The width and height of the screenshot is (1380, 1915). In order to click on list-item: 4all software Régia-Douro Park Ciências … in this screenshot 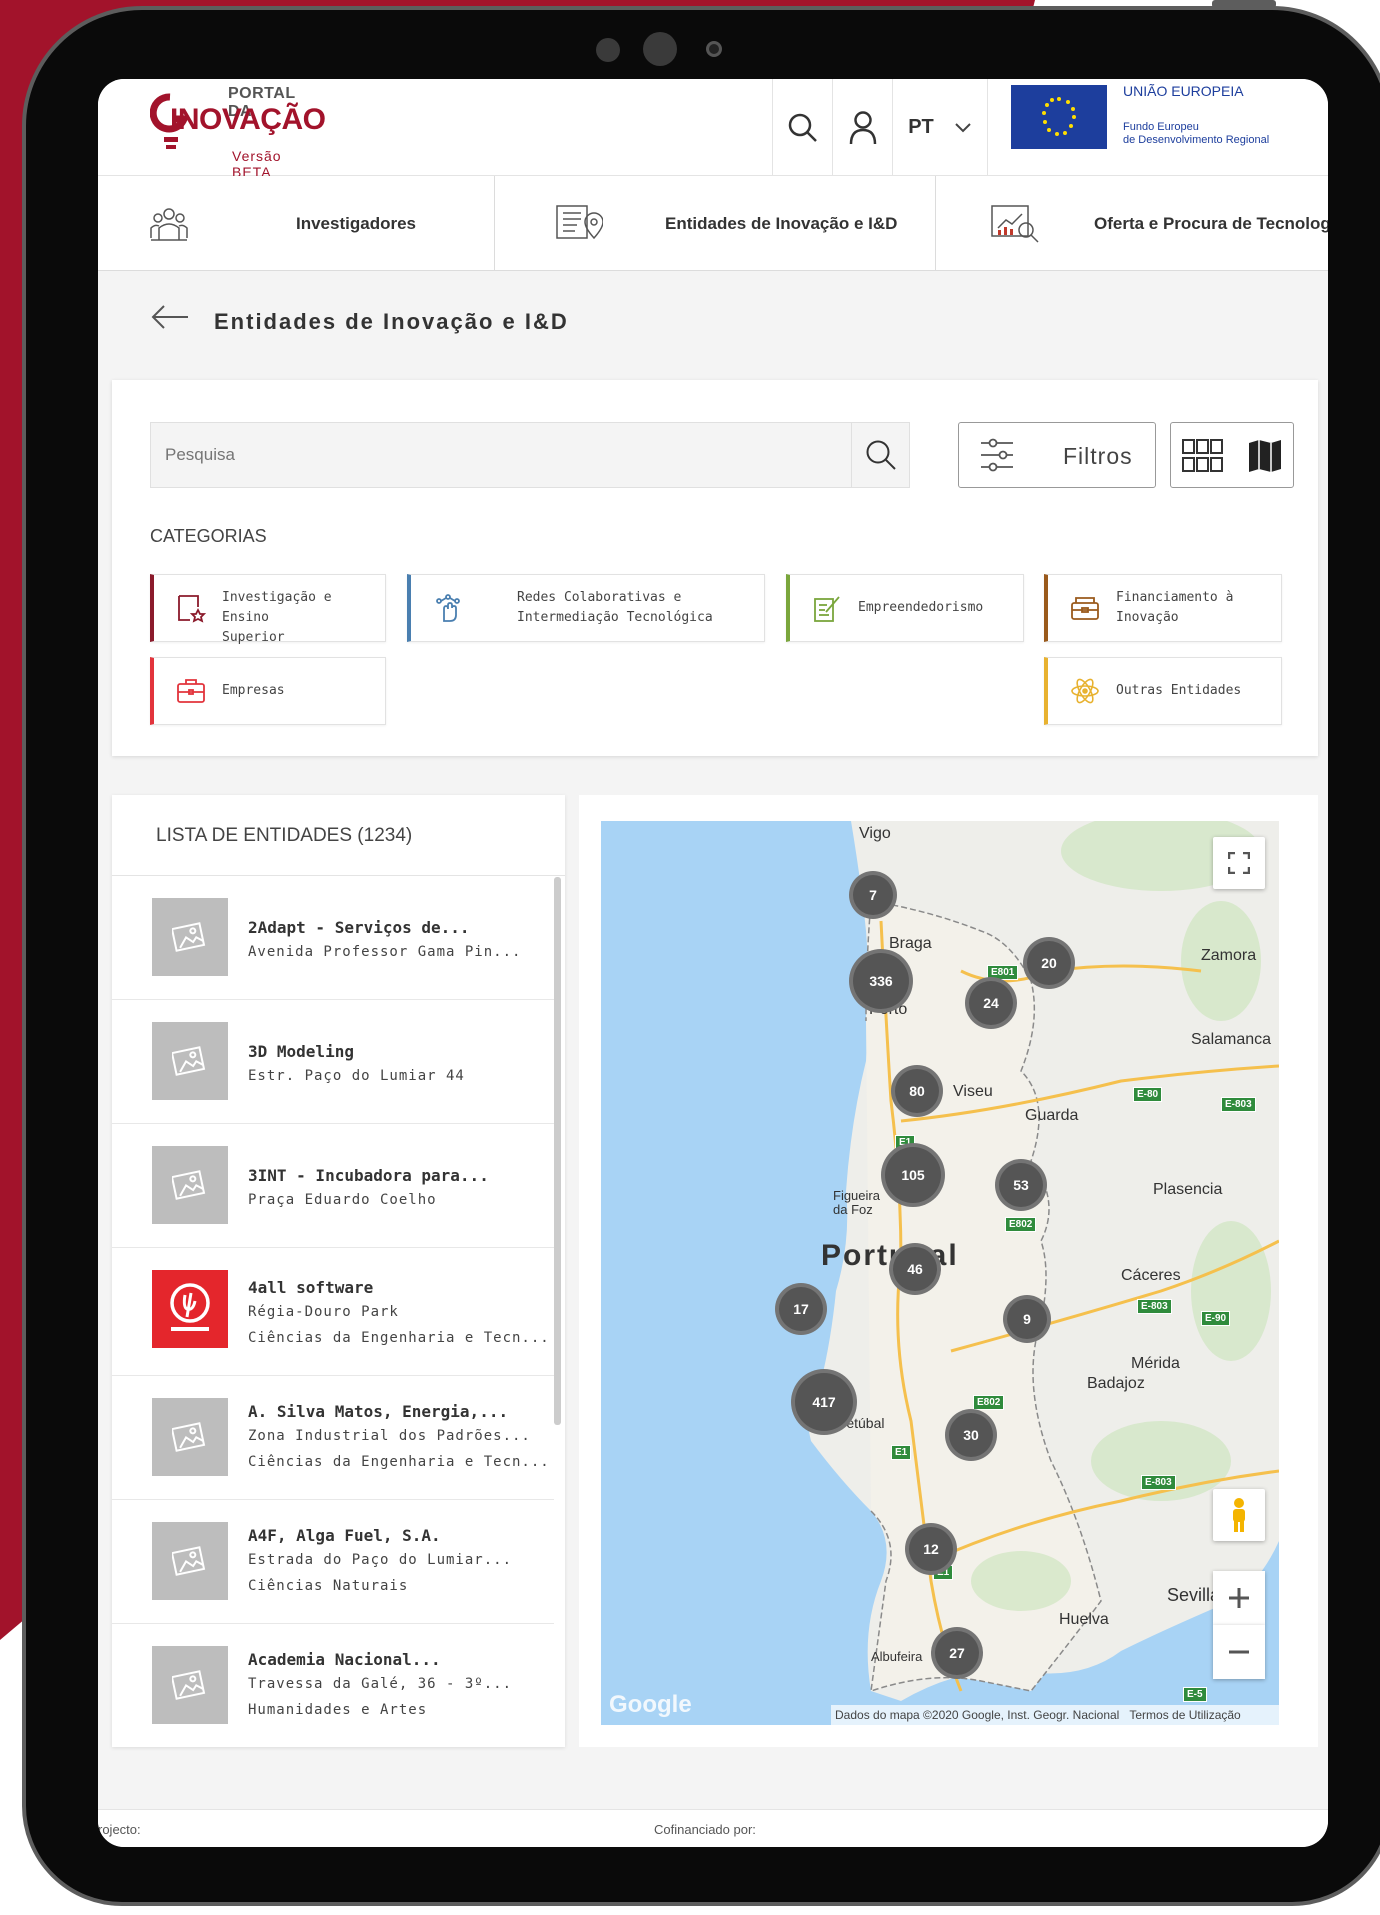, I will do `click(333, 1312)`.